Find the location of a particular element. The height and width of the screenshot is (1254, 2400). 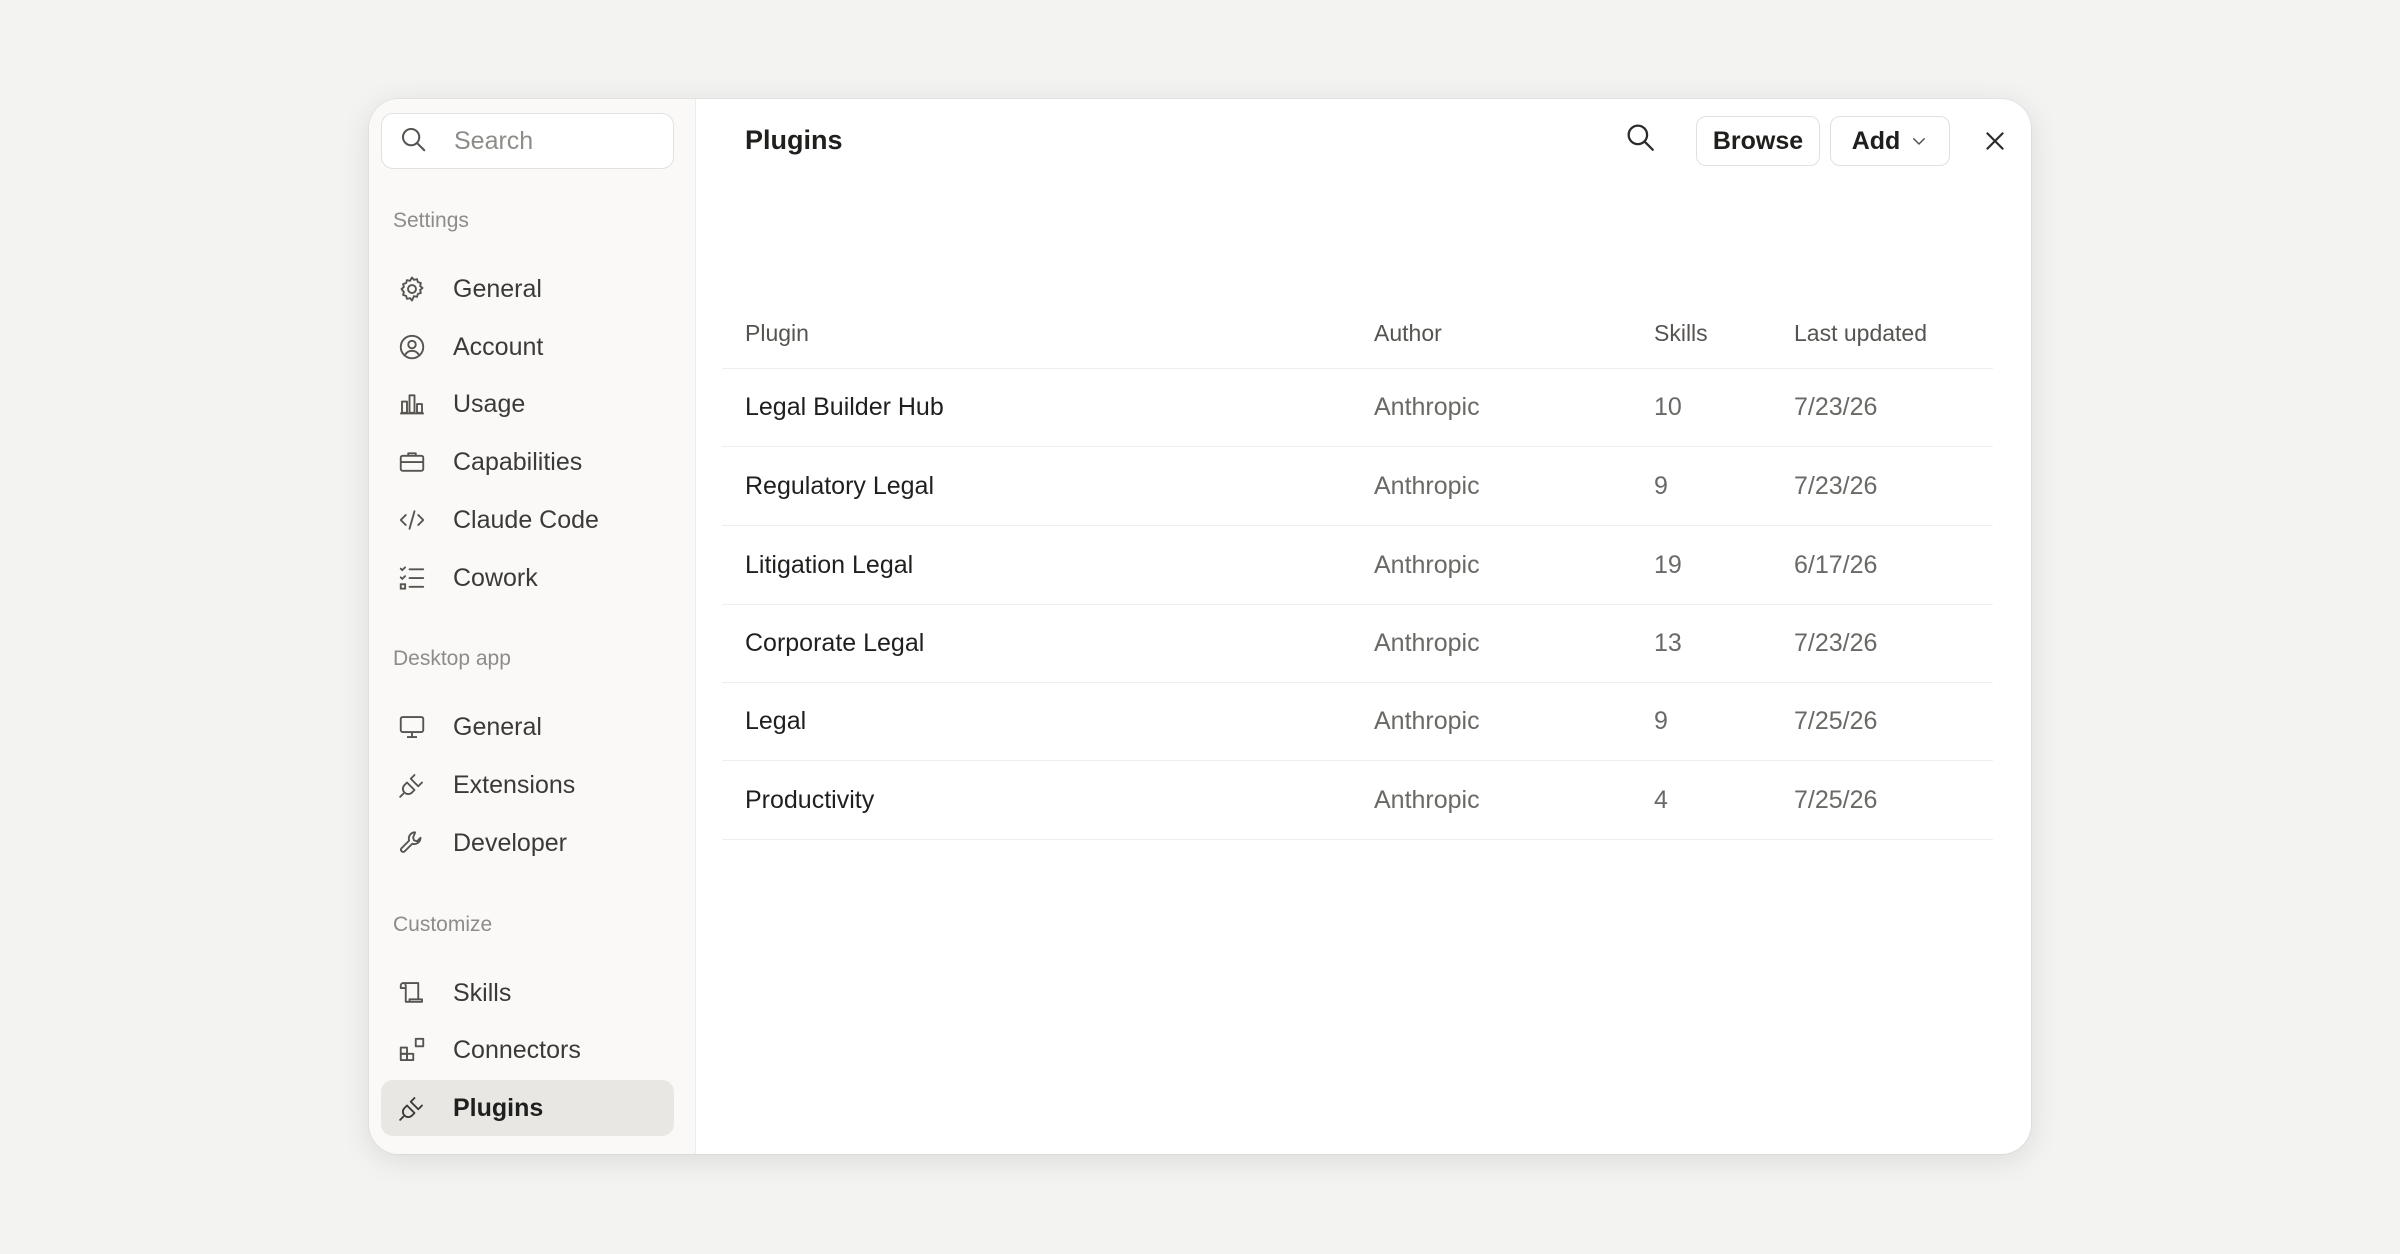

sidebar-item-general: General is located at coordinates (527, 289).